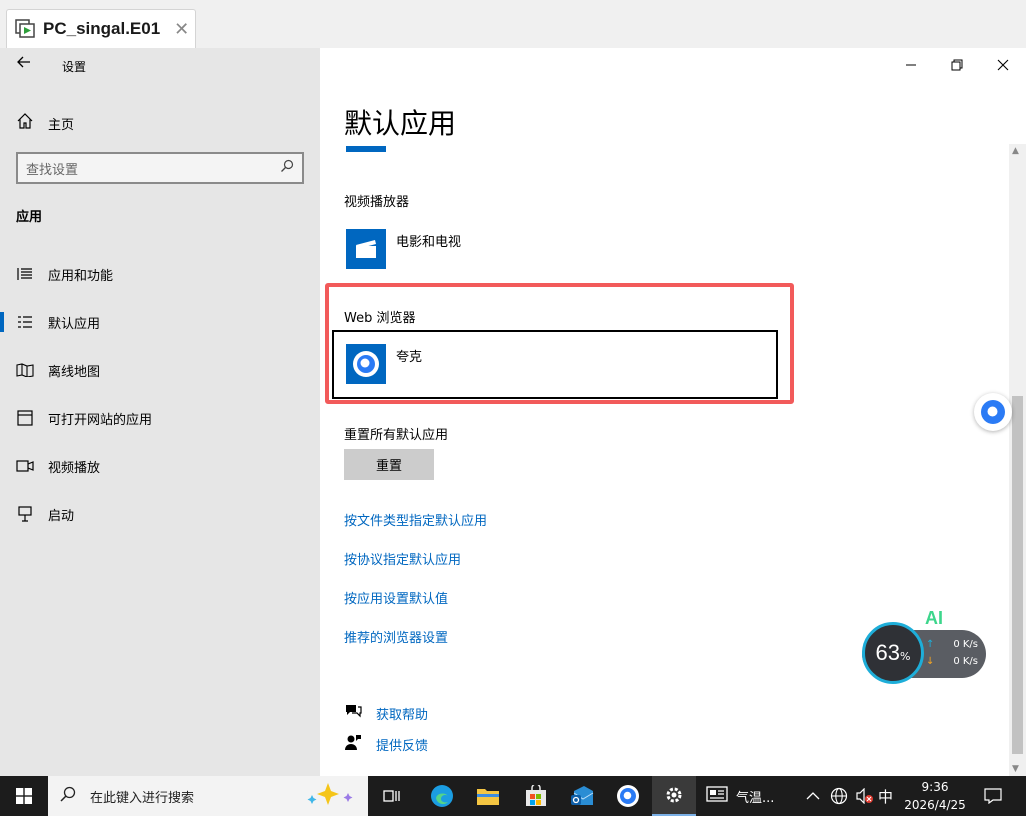 The width and height of the screenshot is (1026, 816). I want to click on close-icon, so click(1003, 65).